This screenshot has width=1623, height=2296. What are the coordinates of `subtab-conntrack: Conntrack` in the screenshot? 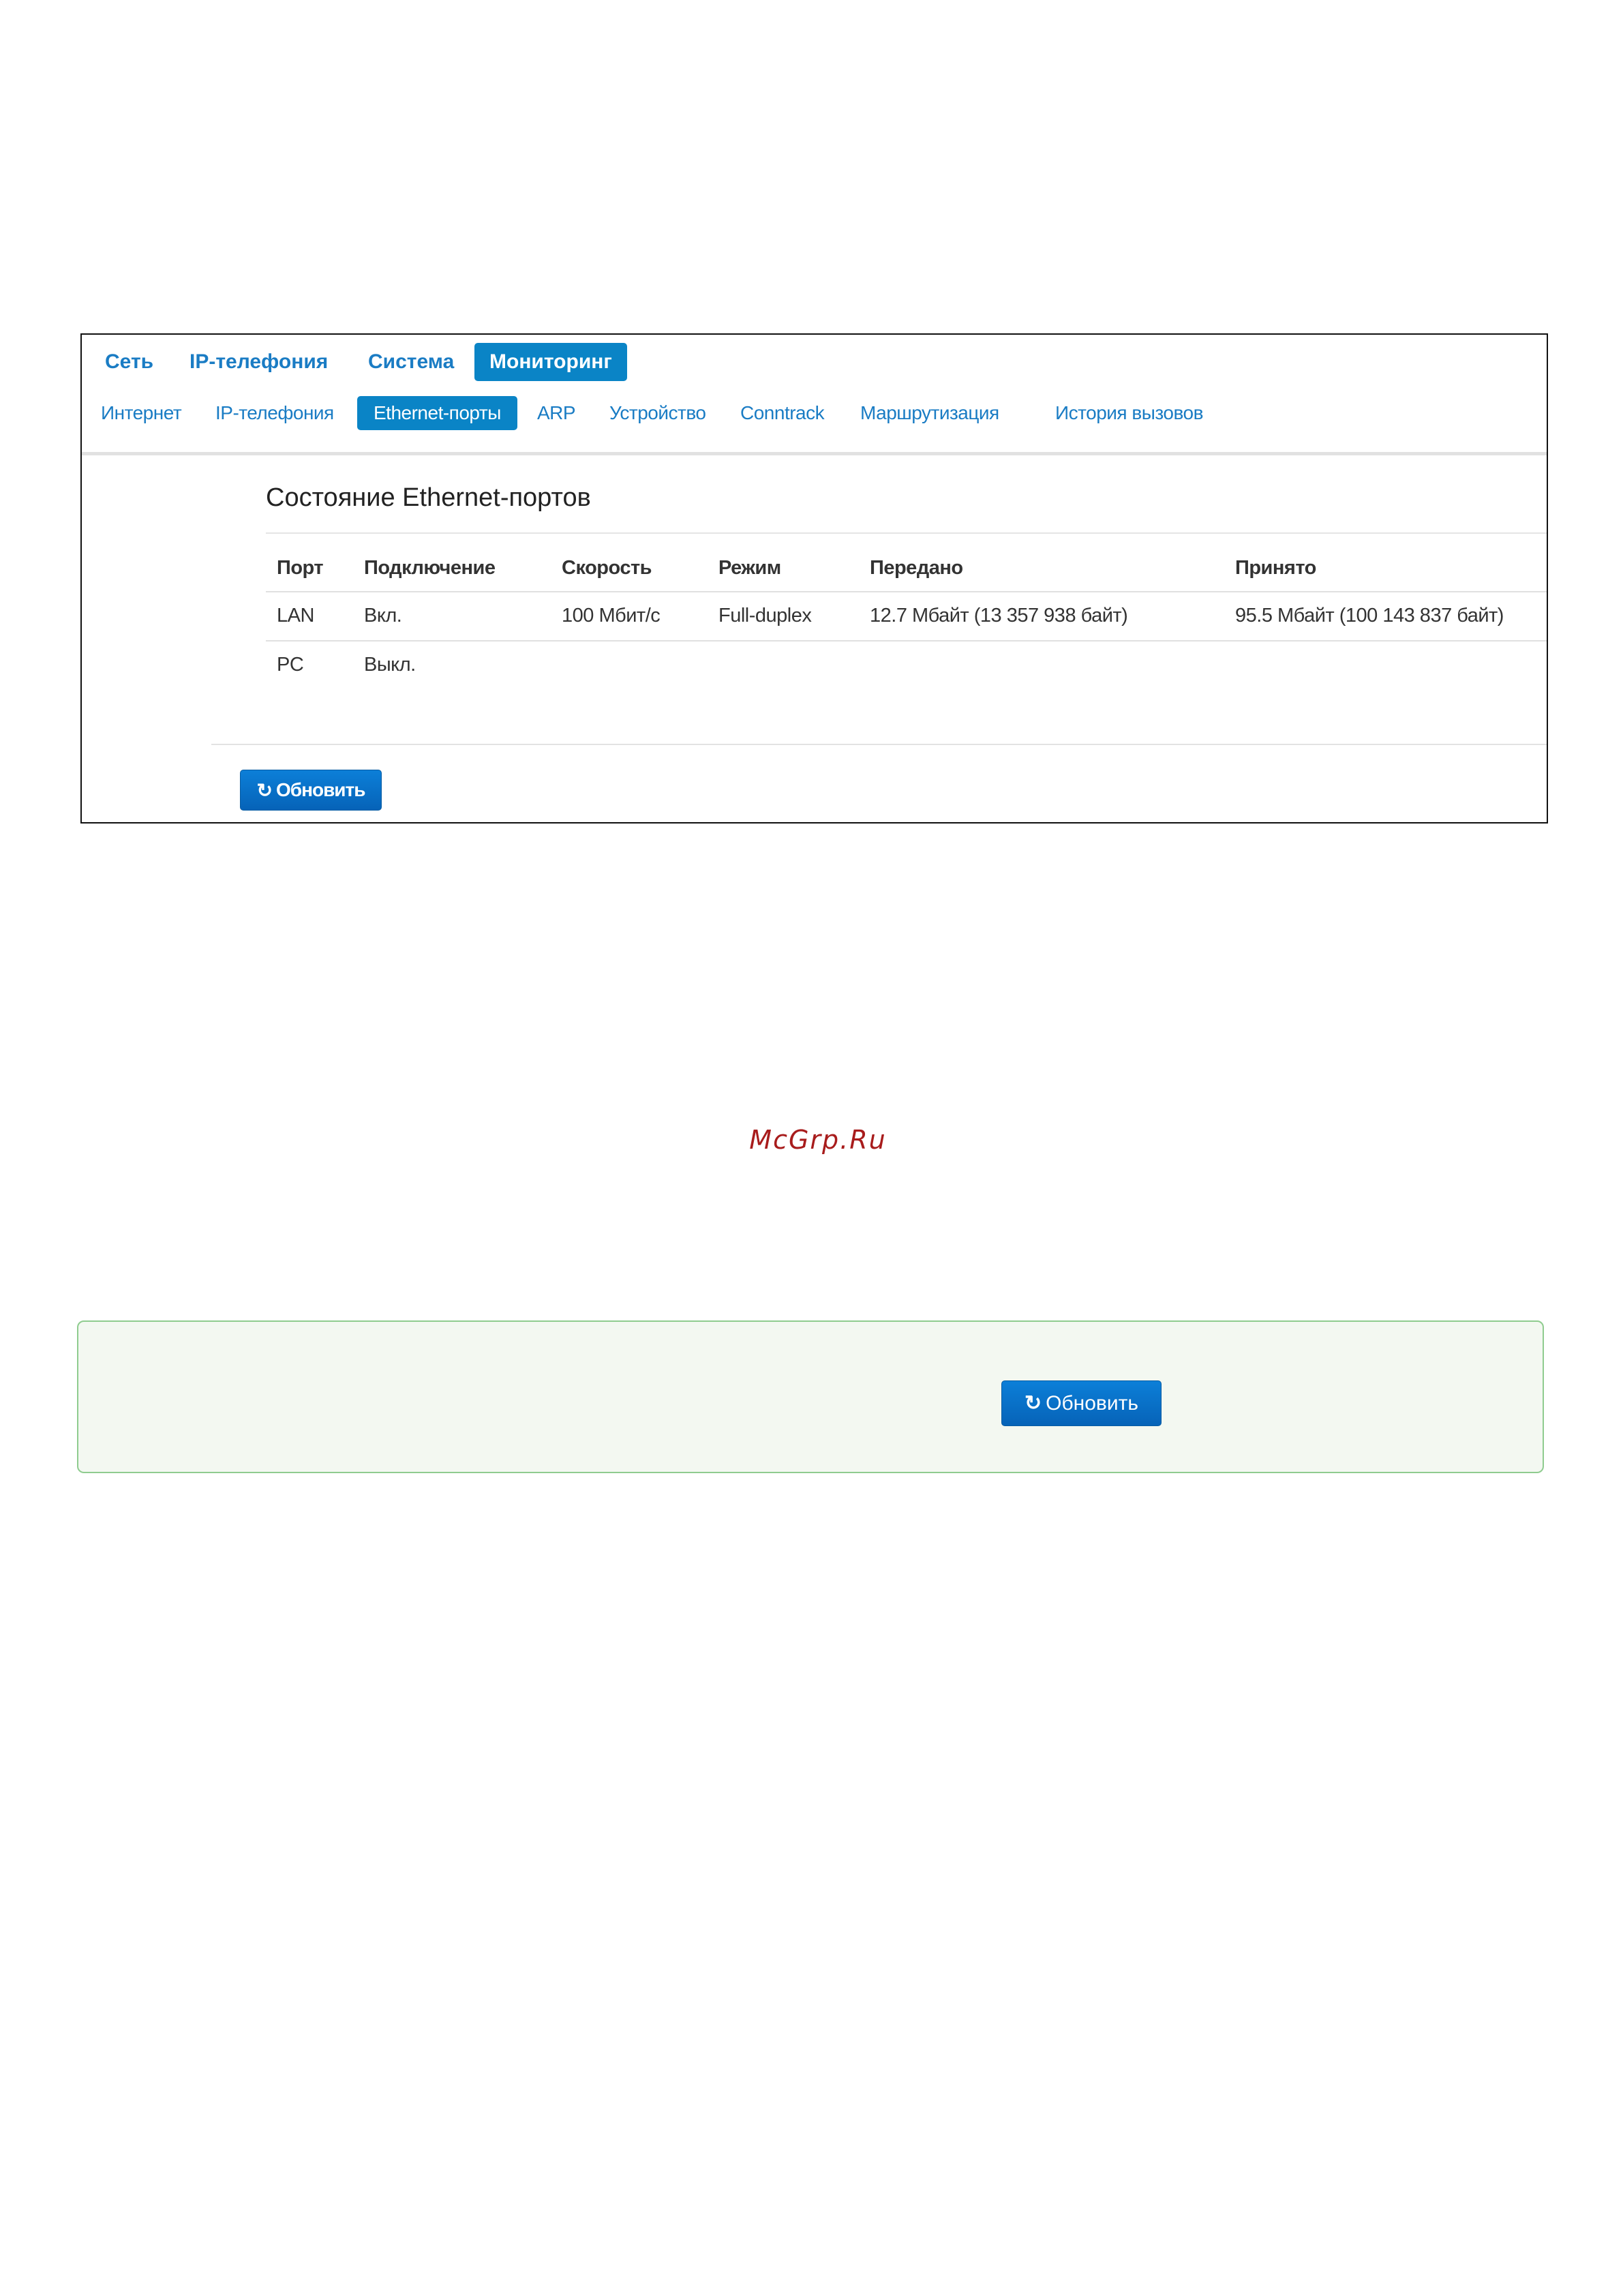 It's located at (782, 413).